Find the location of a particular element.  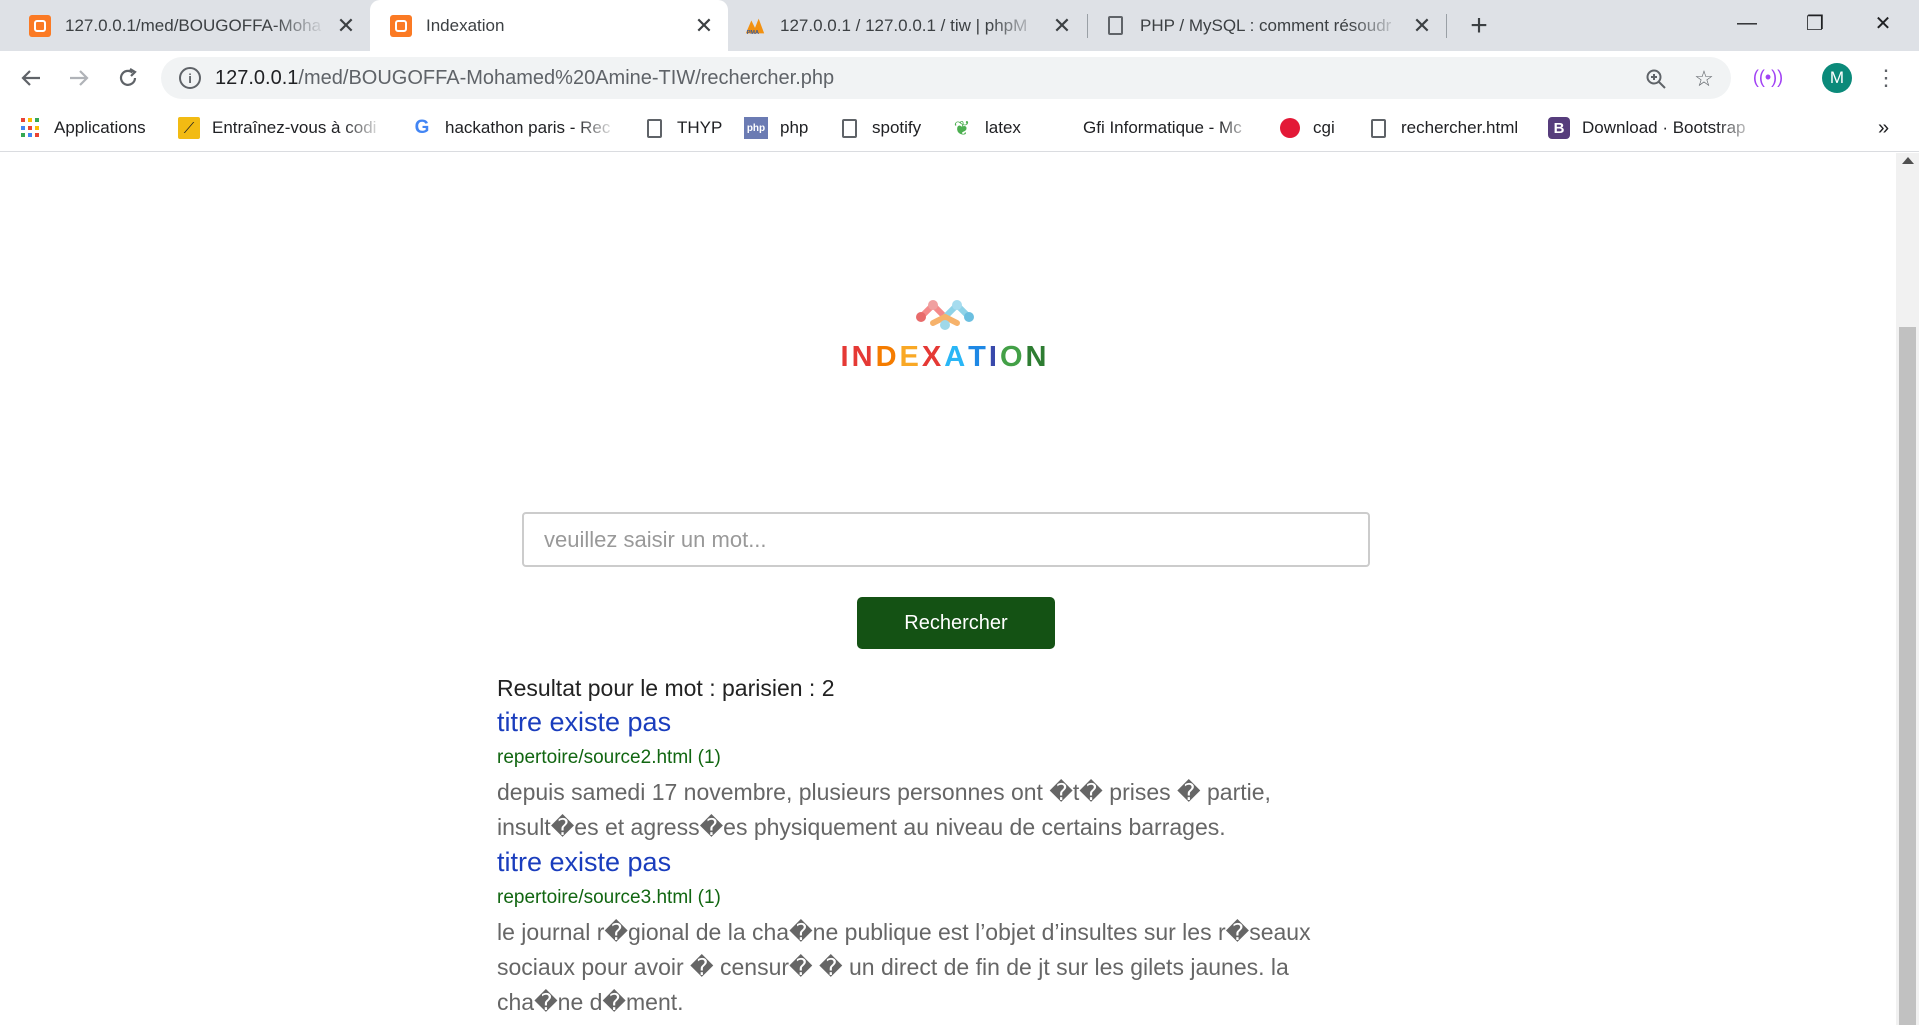

bookmark-applications: Applications is located at coordinates (83, 128).